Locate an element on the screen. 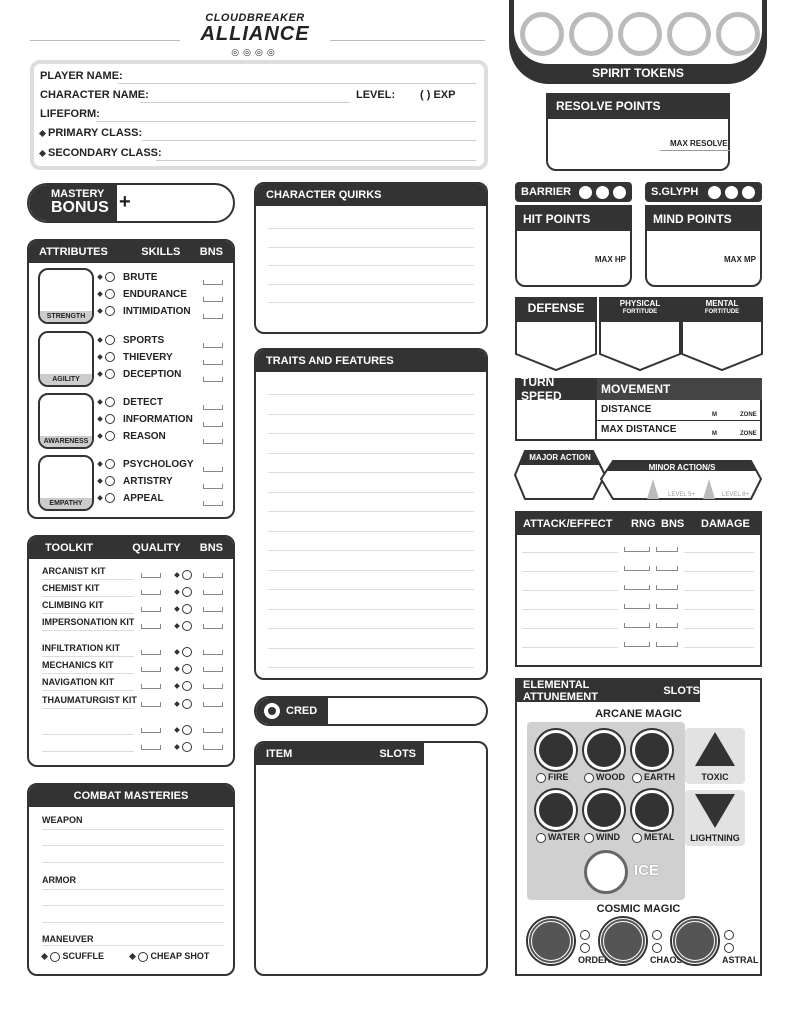 This screenshot has height=1024, width=791. cheap-shot-option: CHEAP SHOT is located at coordinates (168, 956).